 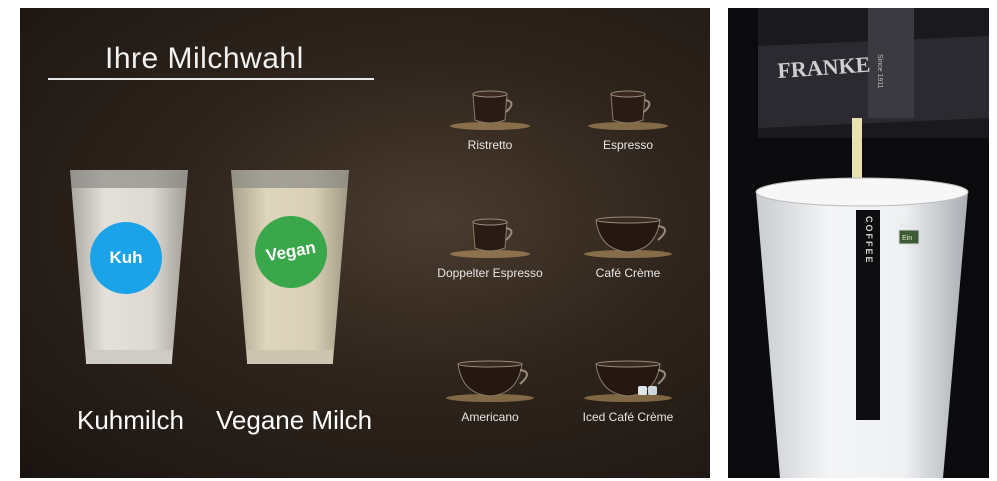 I want to click on drink-cafe-creme: Café Crème, so click(x=628, y=244).